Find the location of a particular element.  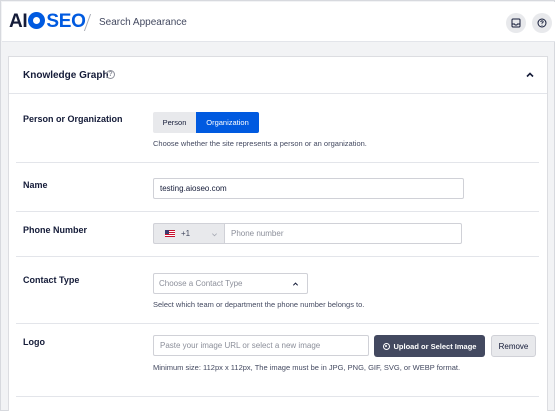

help-icon is located at coordinates (542, 23).